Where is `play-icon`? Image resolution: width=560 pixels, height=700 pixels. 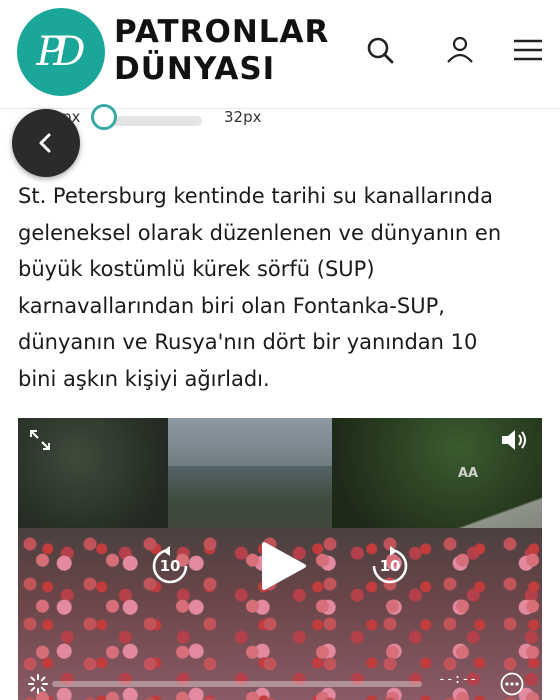
play-icon is located at coordinates (282, 566).